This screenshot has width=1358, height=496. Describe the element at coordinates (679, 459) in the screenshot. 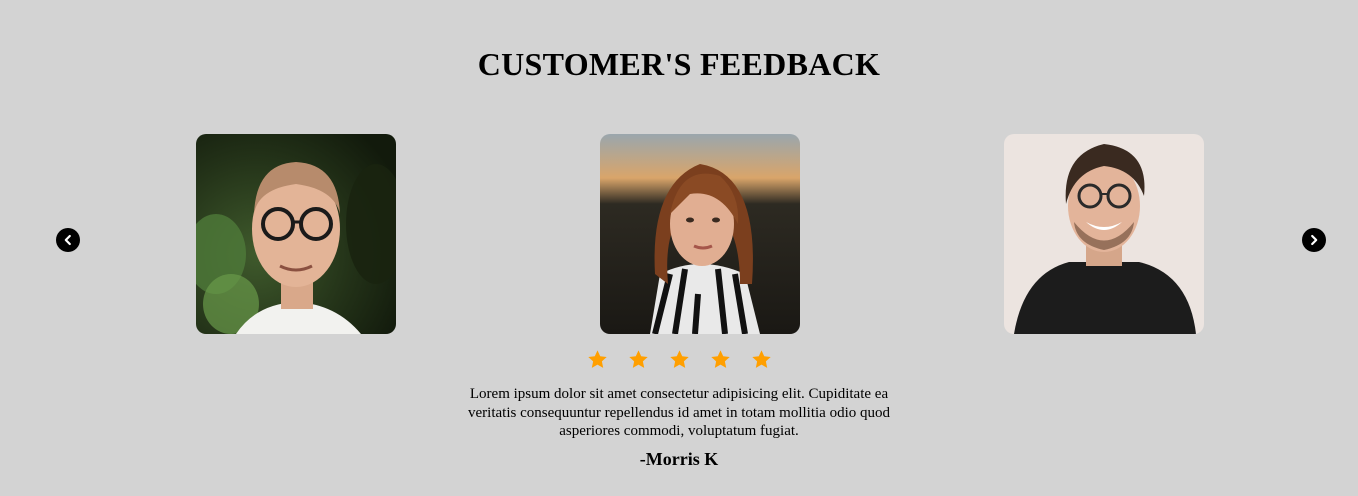

I see `review-author: -Morris K` at that location.